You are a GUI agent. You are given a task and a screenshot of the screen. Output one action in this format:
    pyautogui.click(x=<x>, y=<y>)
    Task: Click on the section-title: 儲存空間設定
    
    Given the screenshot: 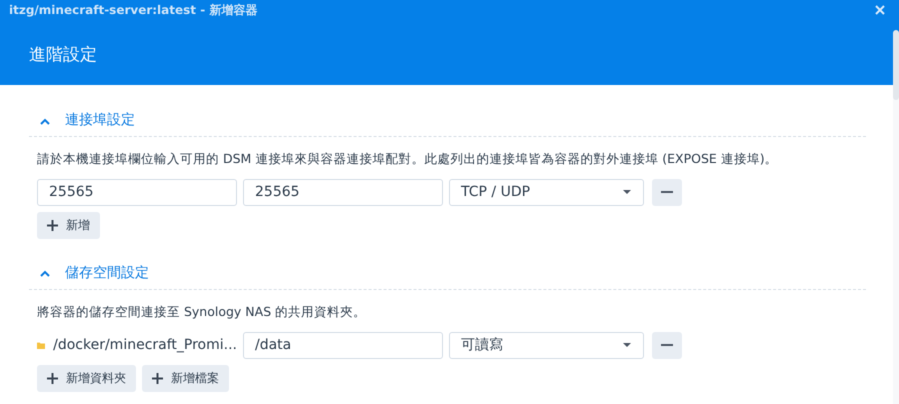 What is the action you would take?
    pyautogui.click(x=107, y=273)
    